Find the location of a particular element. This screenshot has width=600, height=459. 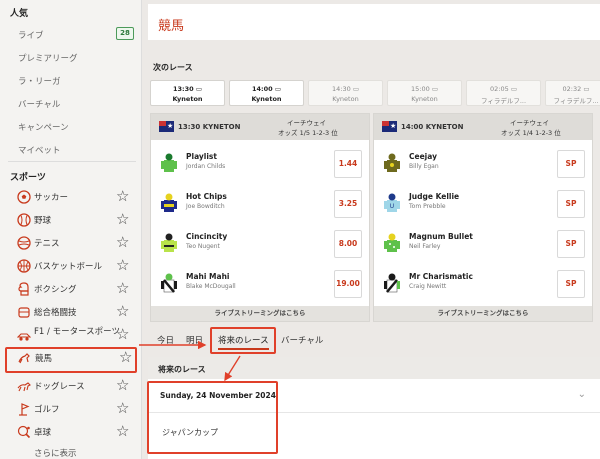

sport-label: テニス is located at coordinates (47, 244).